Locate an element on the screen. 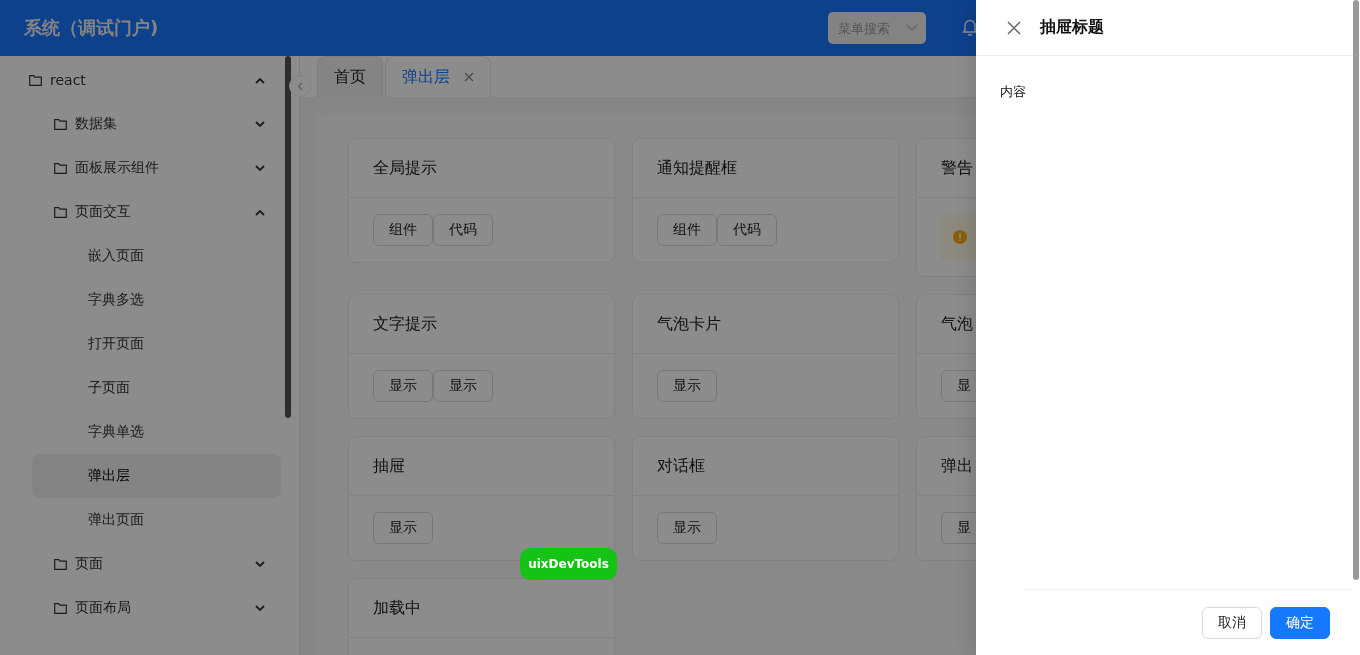  sidebar-item: 嵌入页面 is located at coordinates (156, 256).